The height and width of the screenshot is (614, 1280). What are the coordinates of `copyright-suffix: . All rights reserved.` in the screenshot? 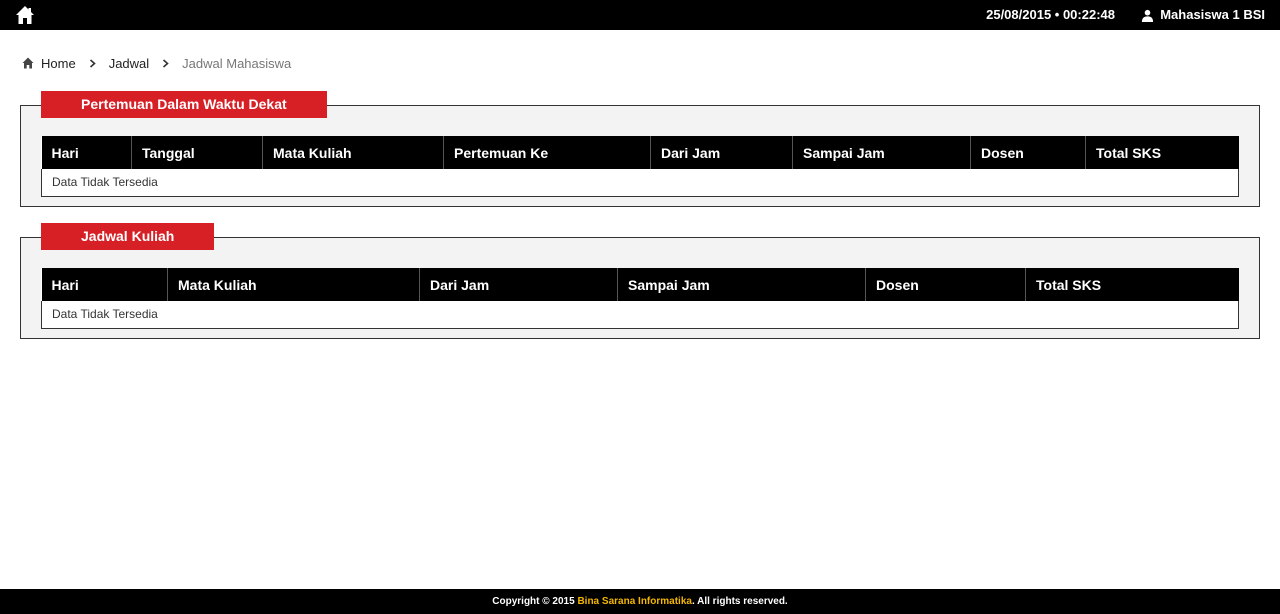 It's located at (739, 601).